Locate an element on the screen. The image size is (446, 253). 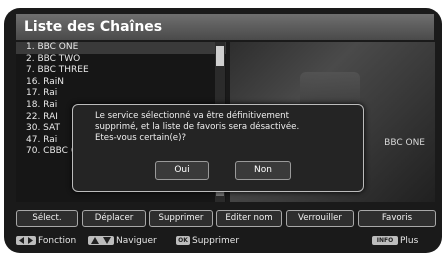
select-button: Sélect. is located at coordinates (47, 218).